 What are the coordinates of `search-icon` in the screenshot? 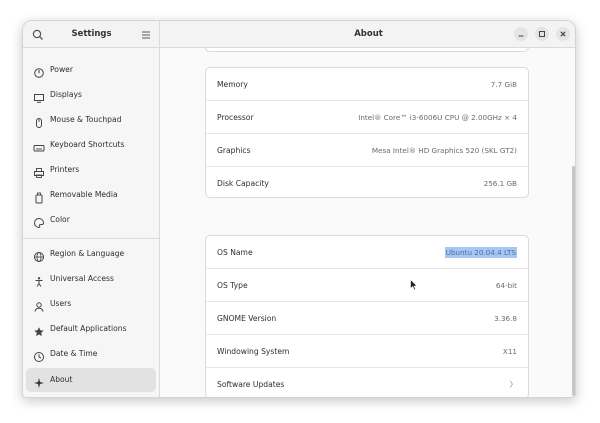 It's located at (38, 34).